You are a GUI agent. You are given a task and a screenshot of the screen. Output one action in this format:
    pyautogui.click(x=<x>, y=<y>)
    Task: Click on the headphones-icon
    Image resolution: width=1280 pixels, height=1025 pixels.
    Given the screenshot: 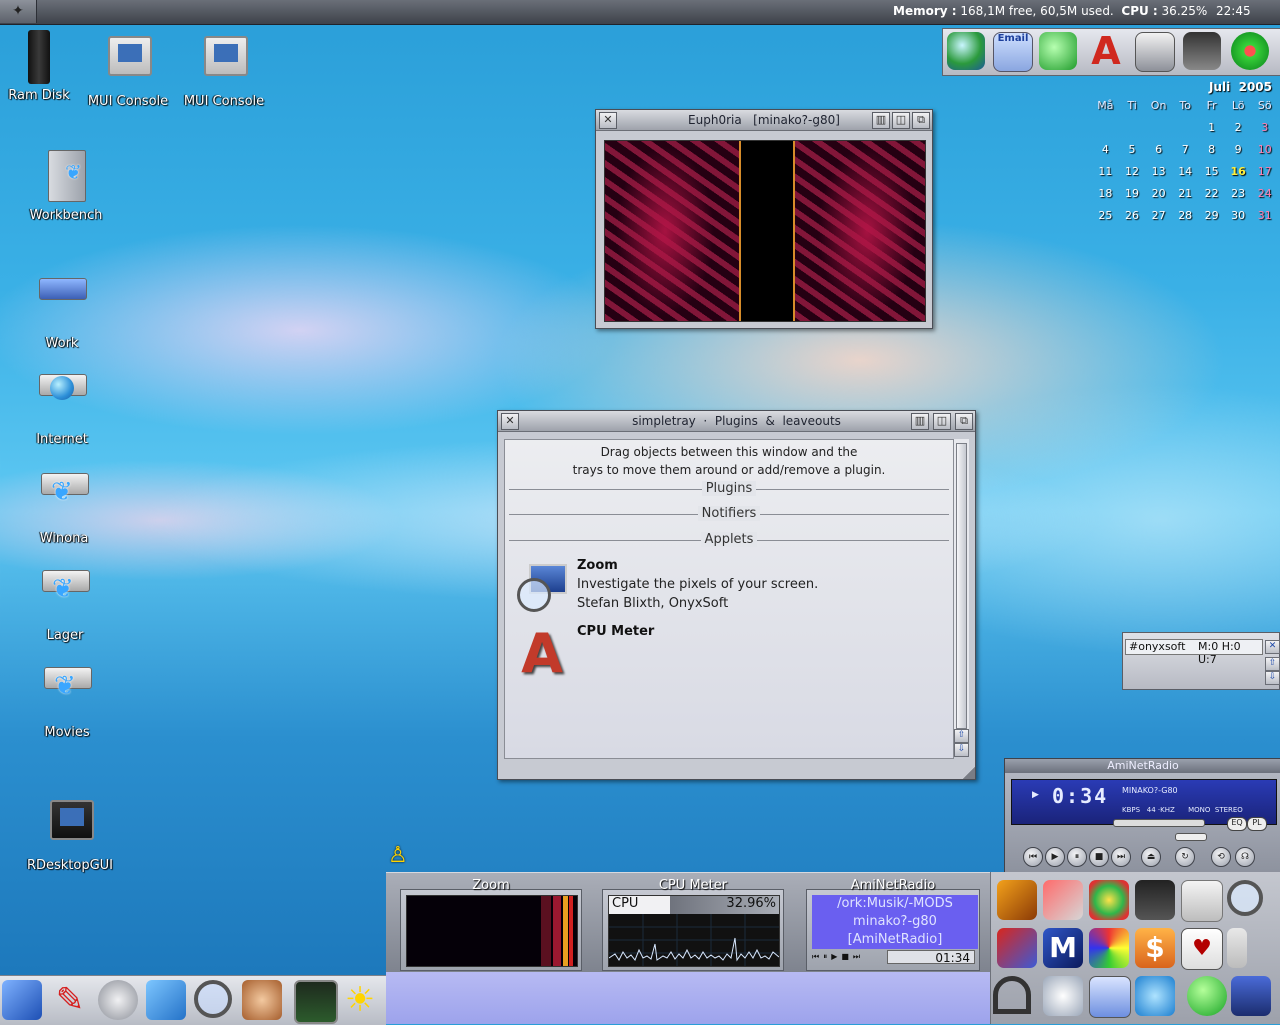 What is the action you would take?
    pyautogui.click(x=1012, y=995)
    